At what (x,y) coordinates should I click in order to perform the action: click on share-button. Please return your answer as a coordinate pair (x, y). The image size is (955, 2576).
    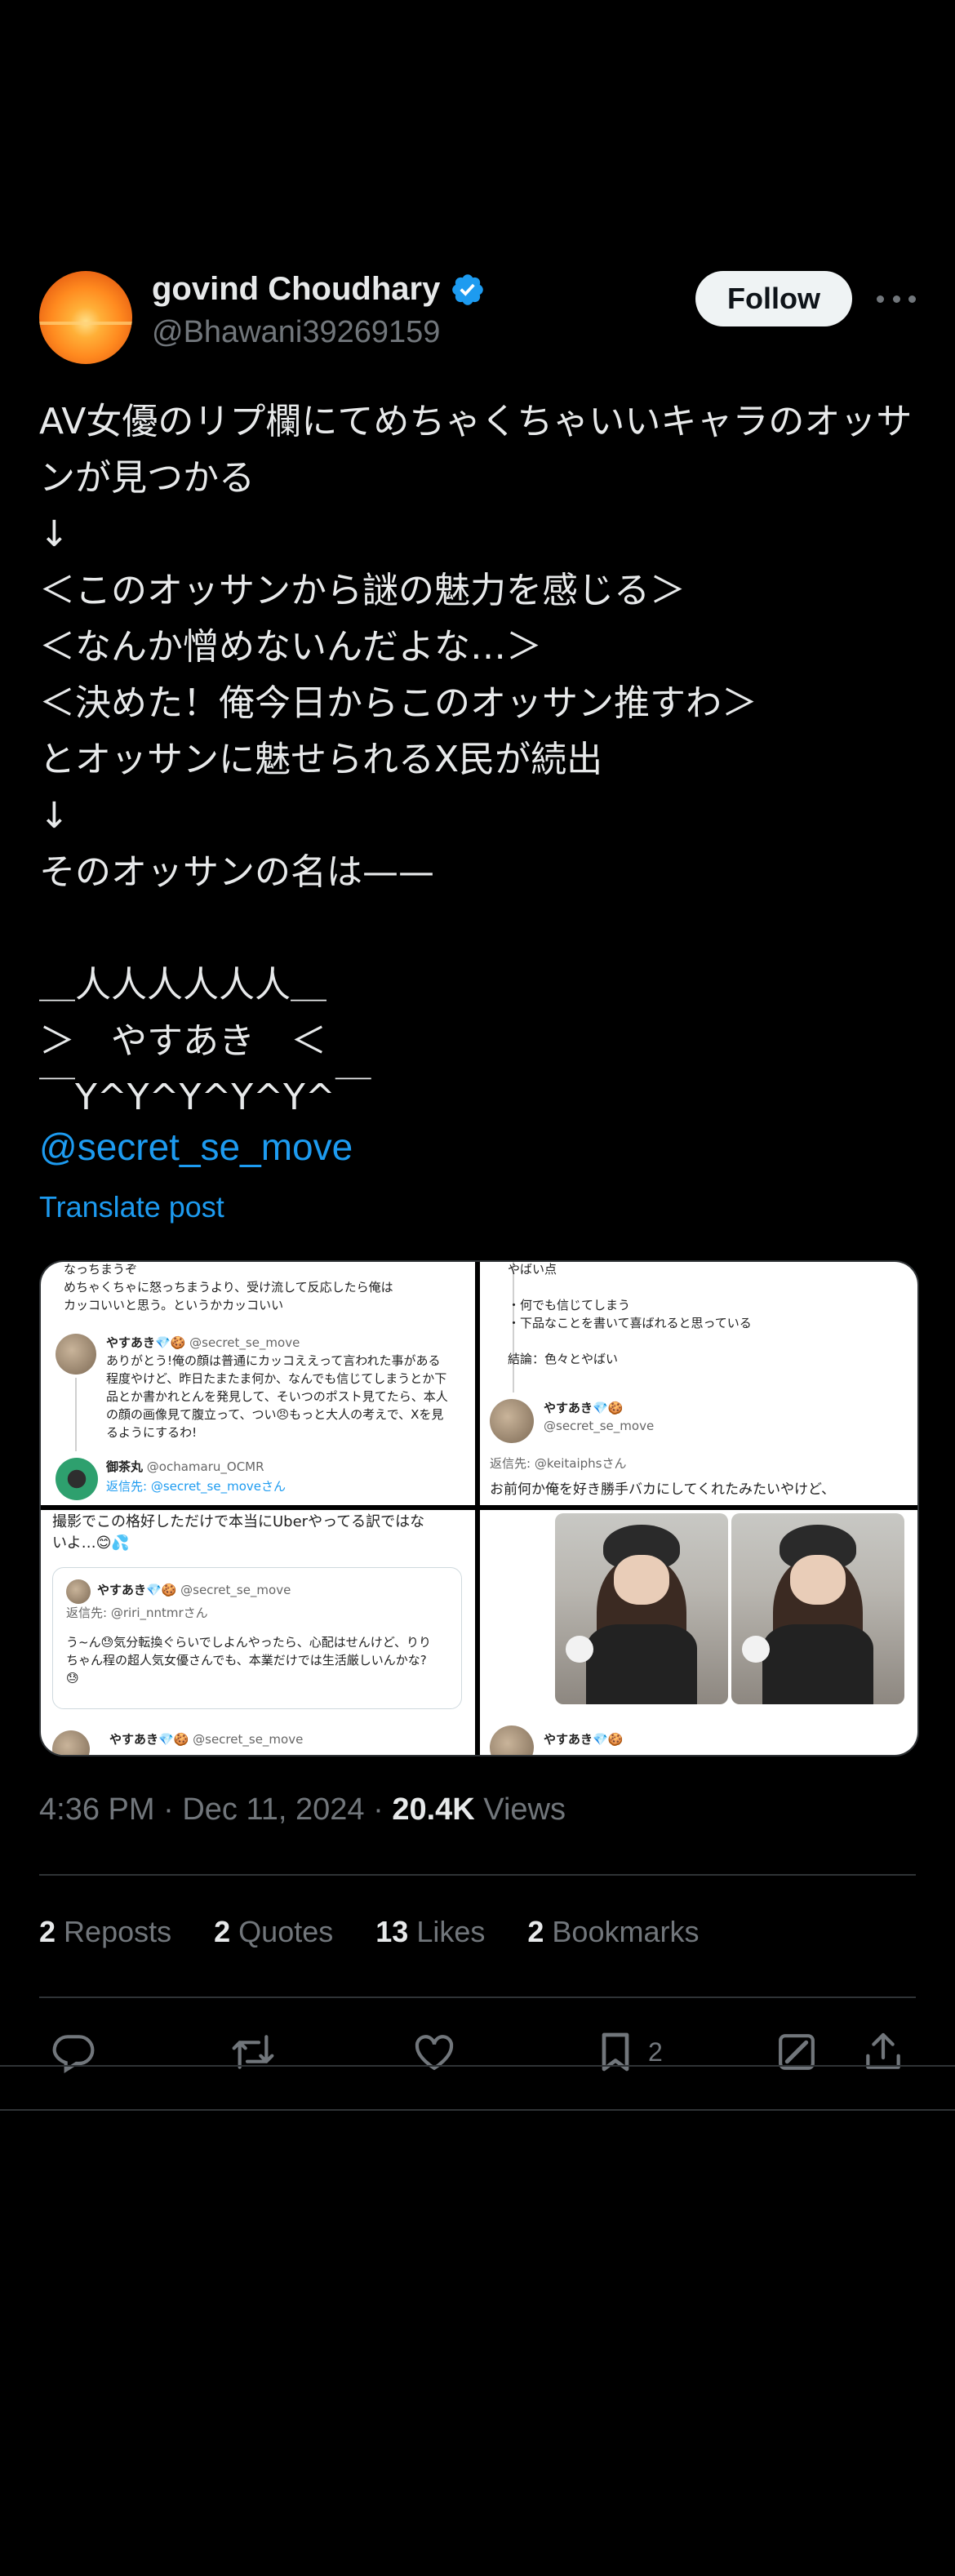
    Looking at the image, I should click on (883, 2052).